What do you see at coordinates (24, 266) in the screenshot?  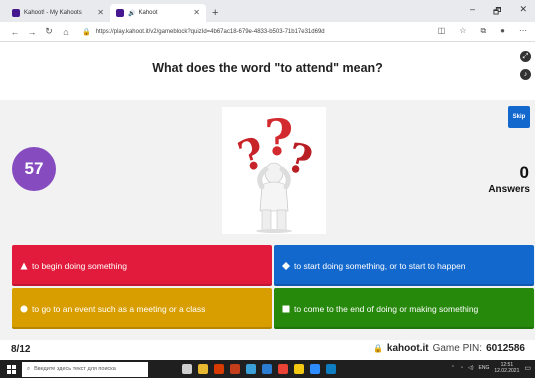 I see `triangle-icon` at bounding box center [24, 266].